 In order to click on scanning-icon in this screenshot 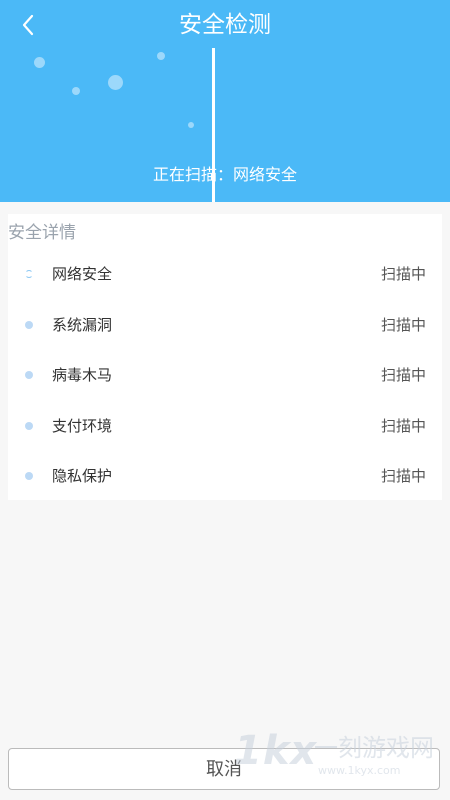, I will do `click(29, 274)`.